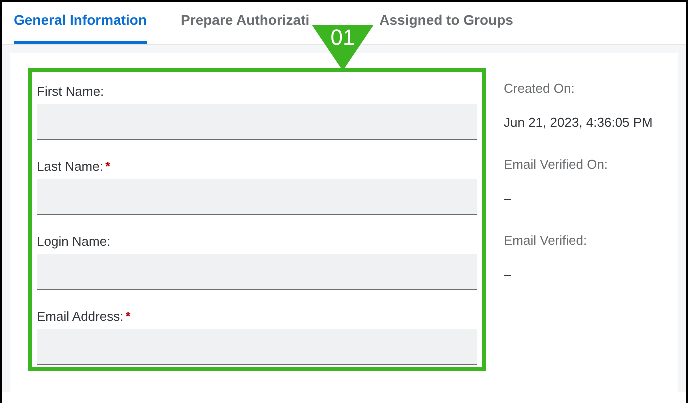  I want to click on field-label: Email Address:, so click(80, 317).